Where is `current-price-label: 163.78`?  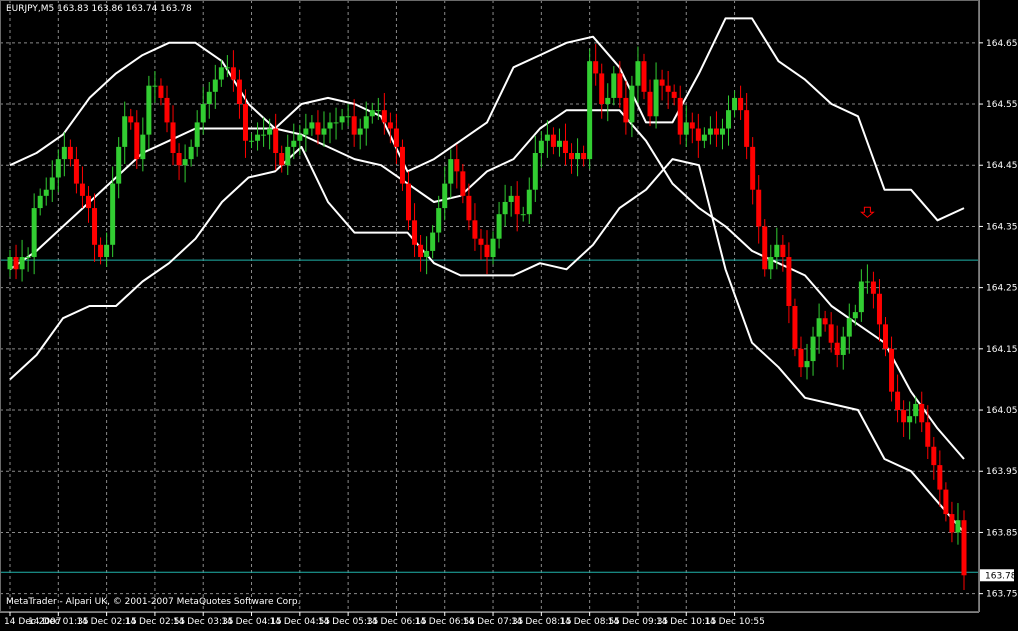
current-price-label: 163.78 is located at coordinates (1001, 576).